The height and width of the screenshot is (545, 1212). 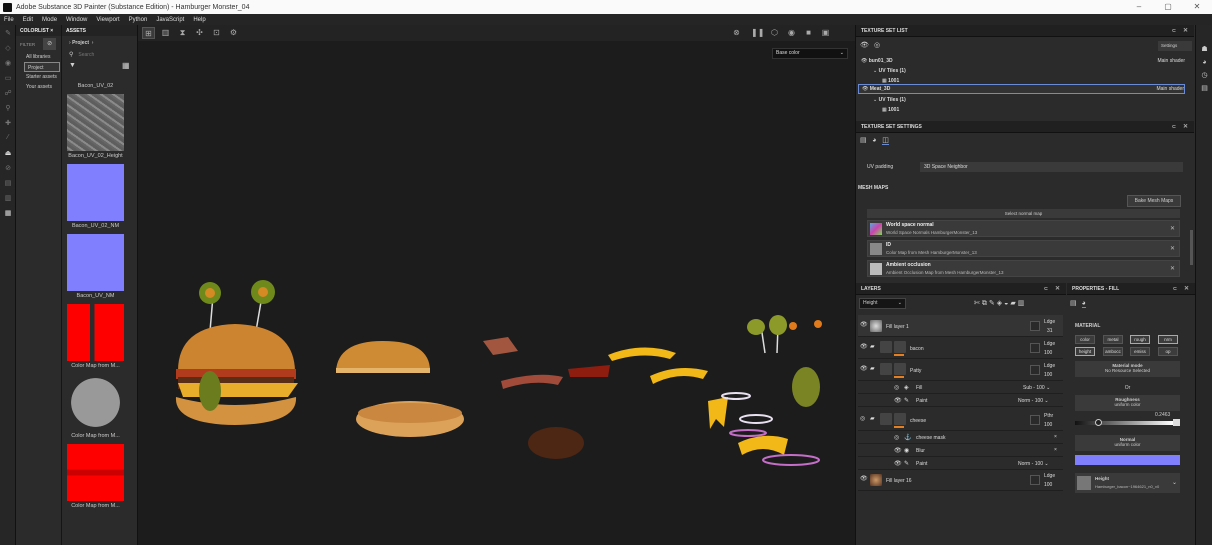 I want to click on layer-fill-16: 👁 Fill layer 16 Ldge 100, so click(x=960, y=480).